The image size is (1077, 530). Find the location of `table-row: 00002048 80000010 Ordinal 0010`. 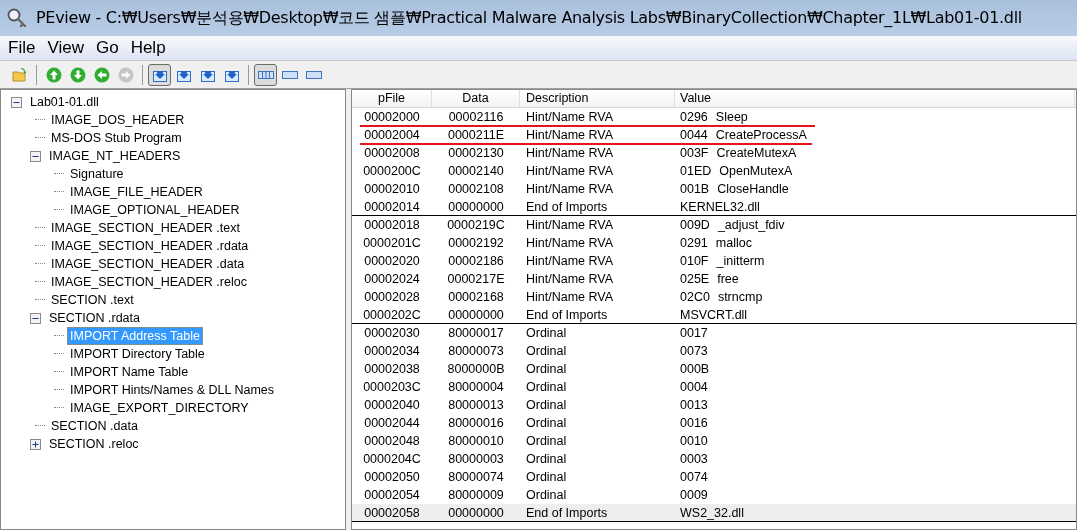

table-row: 00002048 80000010 Ordinal 0010 is located at coordinates (714, 441).